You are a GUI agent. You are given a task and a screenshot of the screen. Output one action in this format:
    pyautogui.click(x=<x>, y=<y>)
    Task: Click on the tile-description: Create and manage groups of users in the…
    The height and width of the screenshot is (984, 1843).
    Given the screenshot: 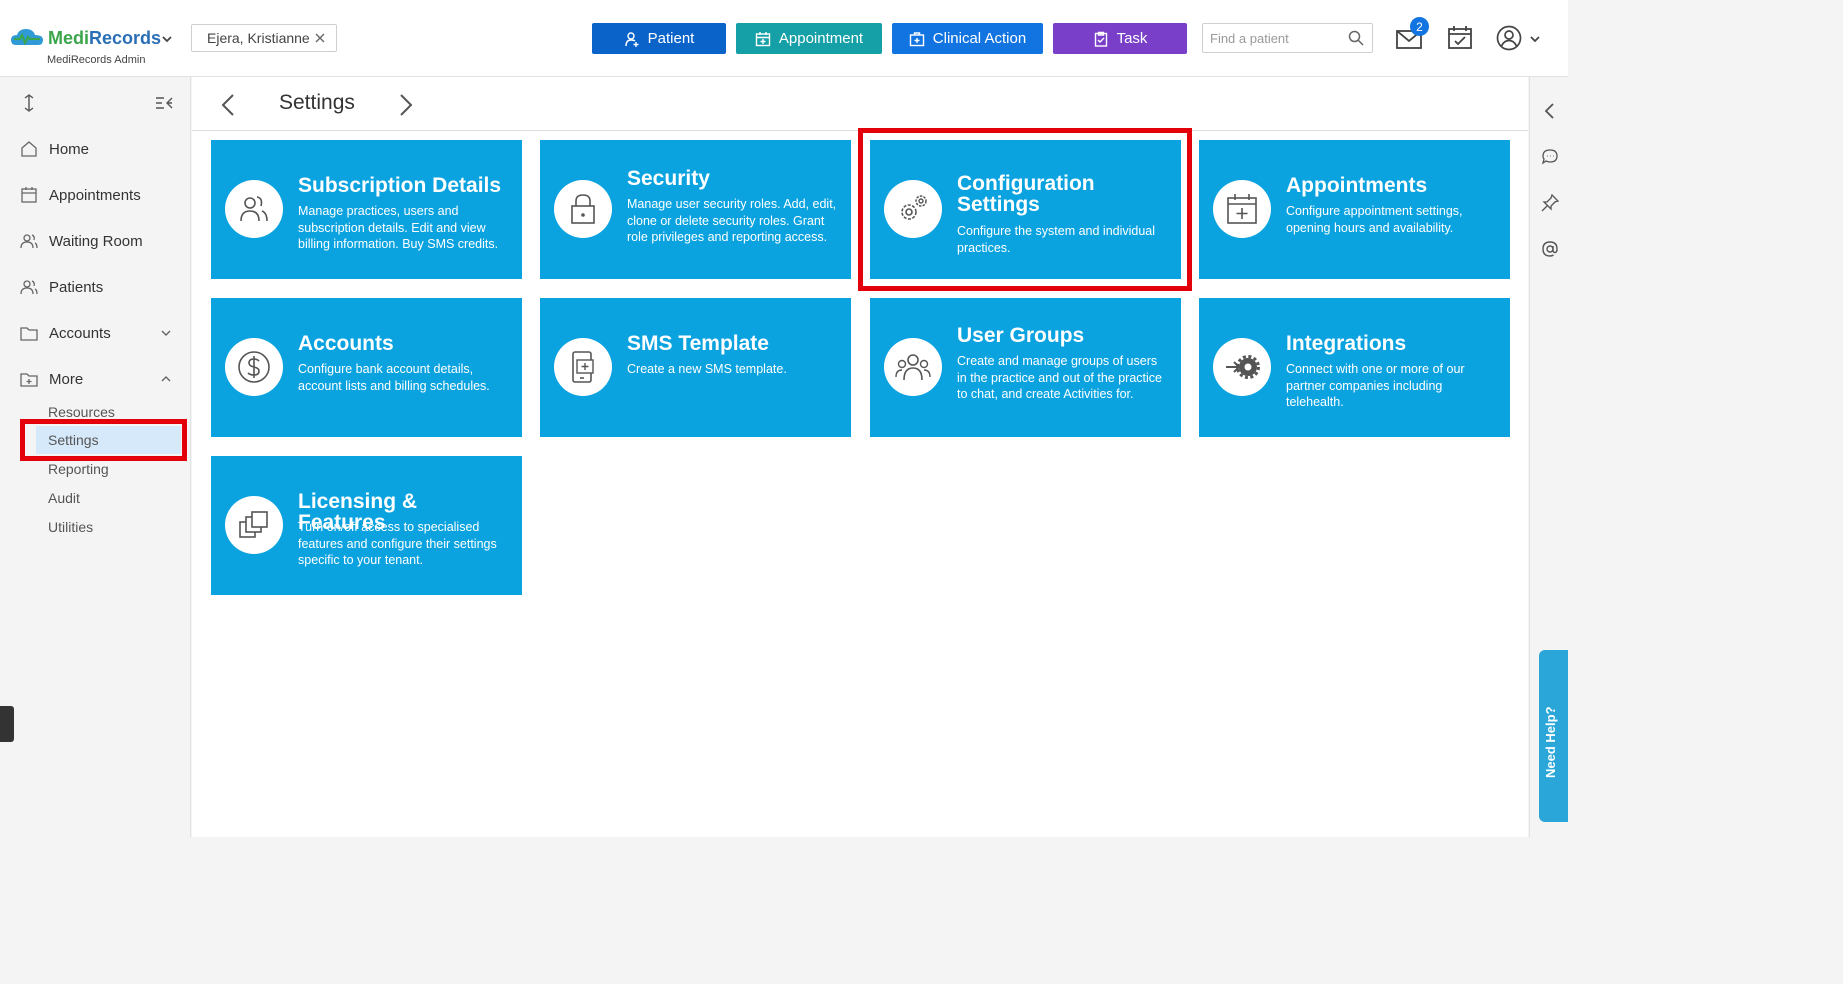 What is the action you would take?
    pyautogui.click(x=1059, y=377)
    